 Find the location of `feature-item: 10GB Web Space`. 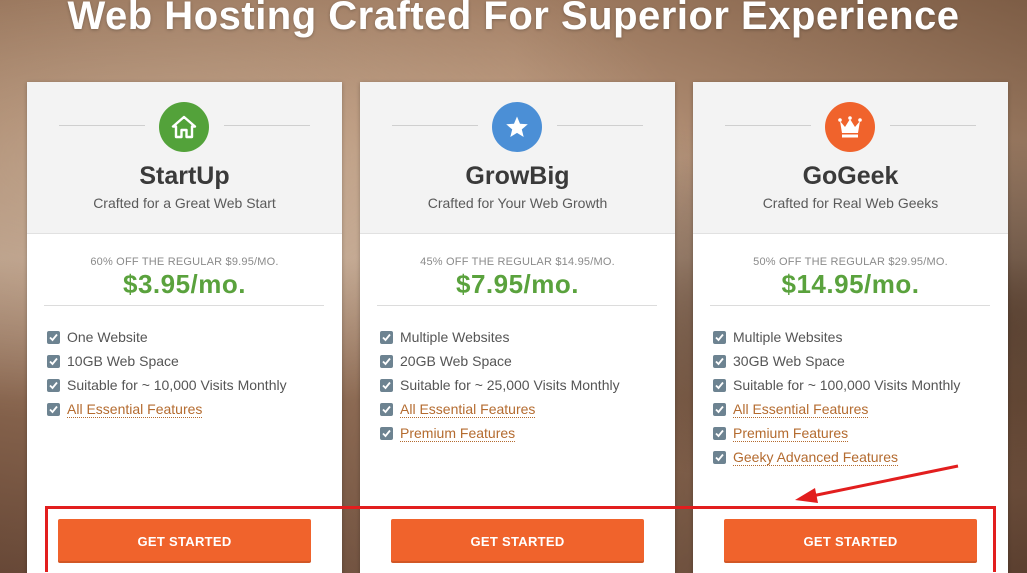

feature-item: 10GB Web Space is located at coordinates (167, 361).